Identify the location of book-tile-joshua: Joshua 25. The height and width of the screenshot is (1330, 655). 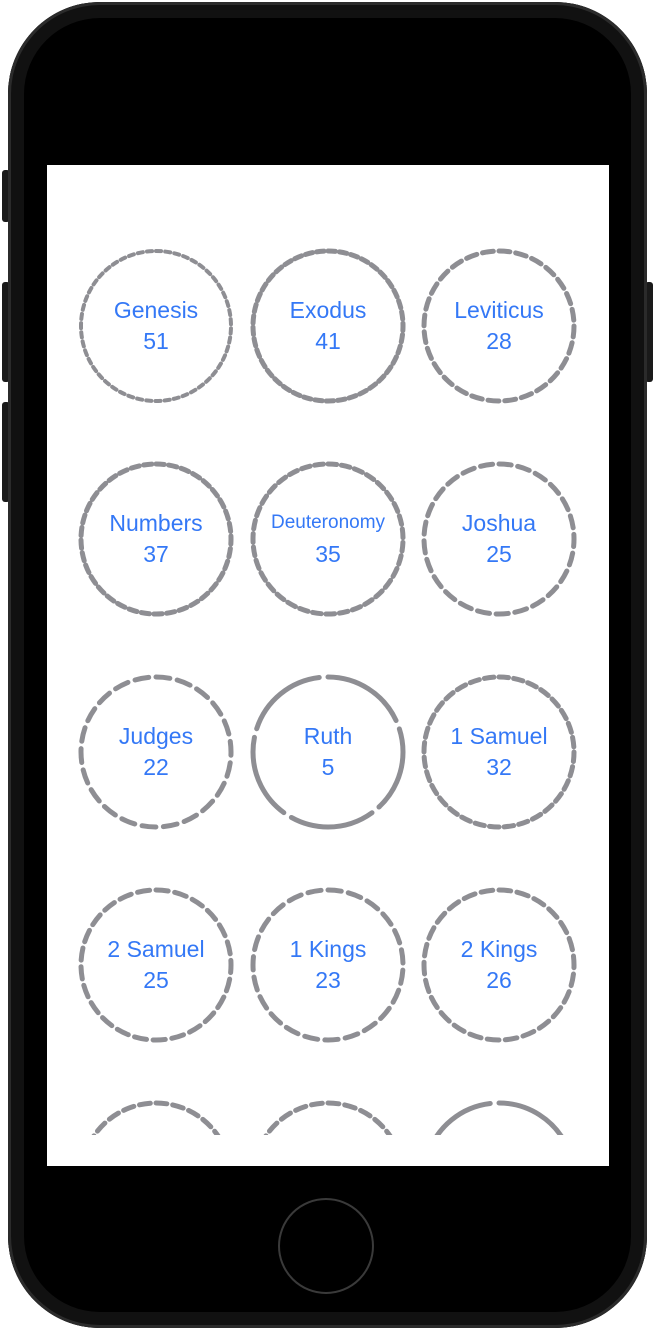
(499, 539).